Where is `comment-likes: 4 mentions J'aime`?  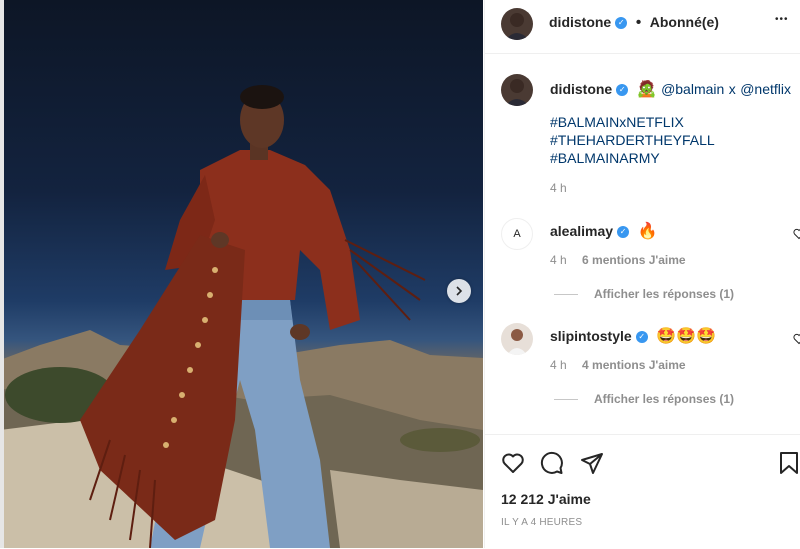 comment-likes: 4 mentions J'aime is located at coordinates (634, 365).